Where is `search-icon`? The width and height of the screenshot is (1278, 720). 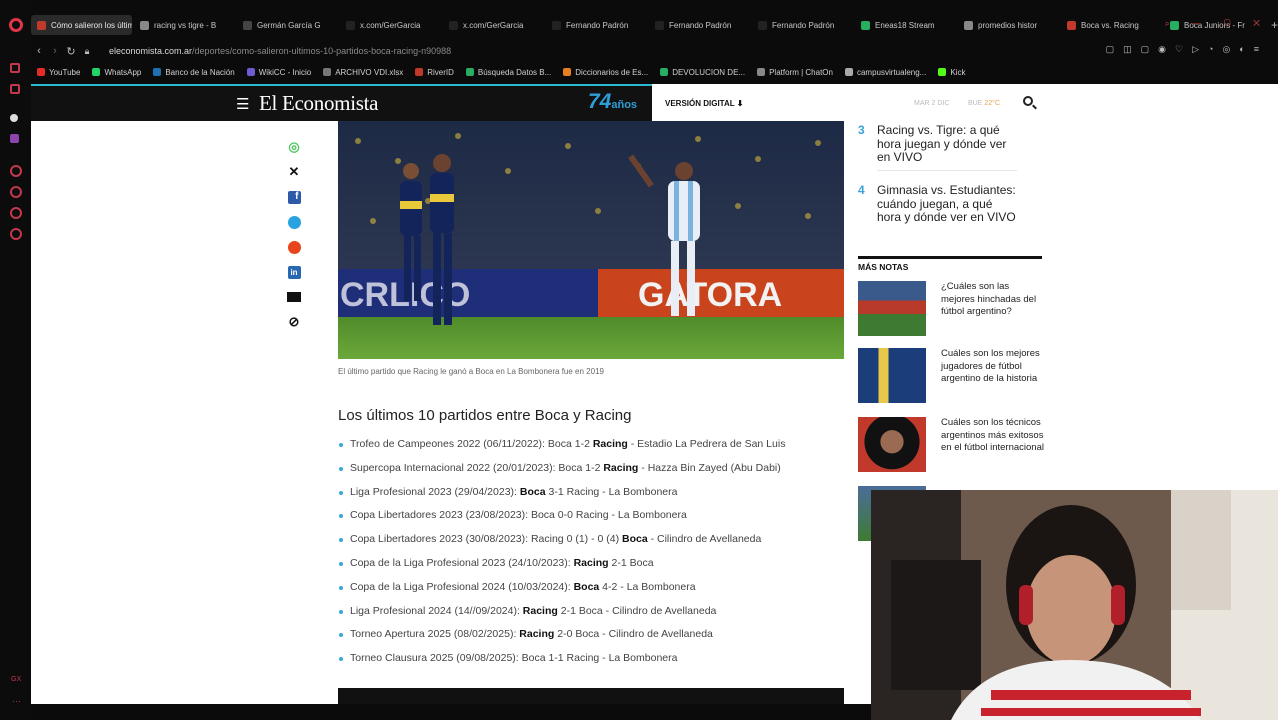 search-icon is located at coordinates (1028, 101).